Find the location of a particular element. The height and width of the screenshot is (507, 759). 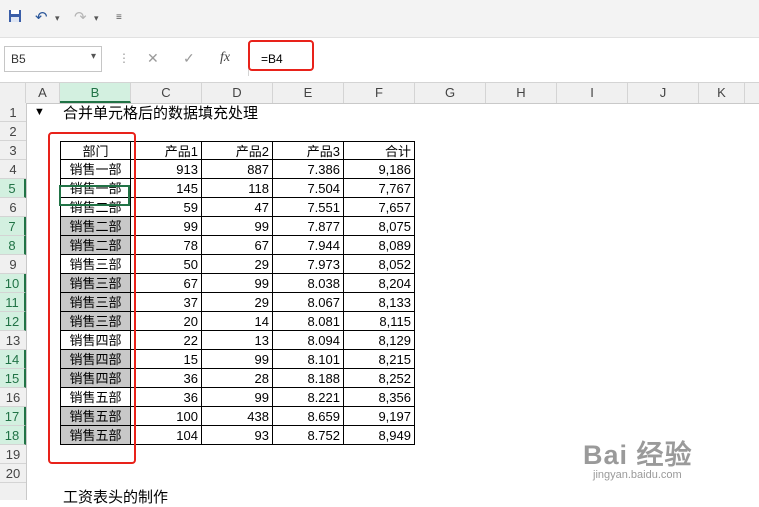

row-header-17: 17 is located at coordinates (13, 416).